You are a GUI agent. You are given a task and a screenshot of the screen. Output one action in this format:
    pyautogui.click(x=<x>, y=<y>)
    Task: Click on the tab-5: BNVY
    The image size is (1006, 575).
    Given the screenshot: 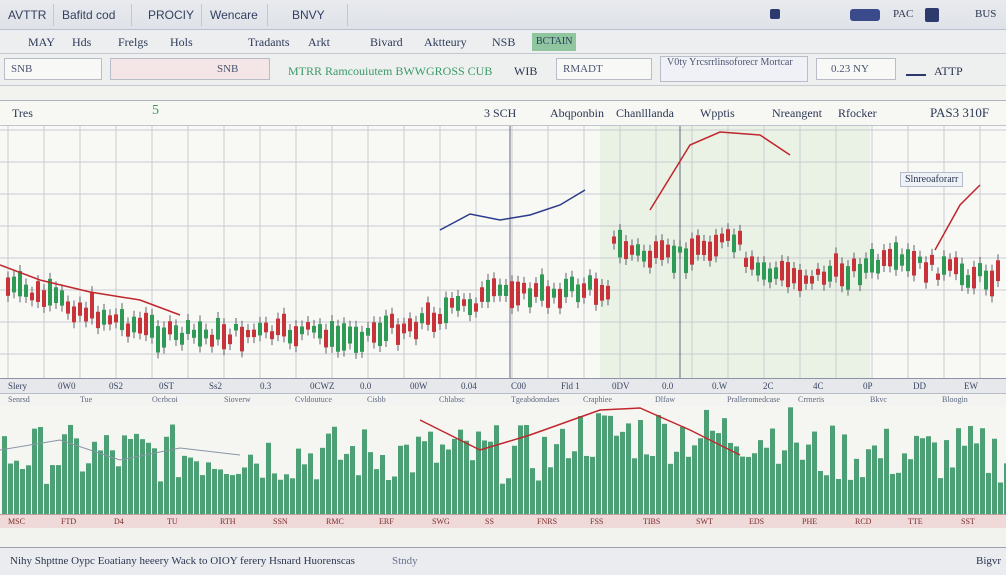 What is the action you would take?
    pyautogui.click(x=308, y=15)
    